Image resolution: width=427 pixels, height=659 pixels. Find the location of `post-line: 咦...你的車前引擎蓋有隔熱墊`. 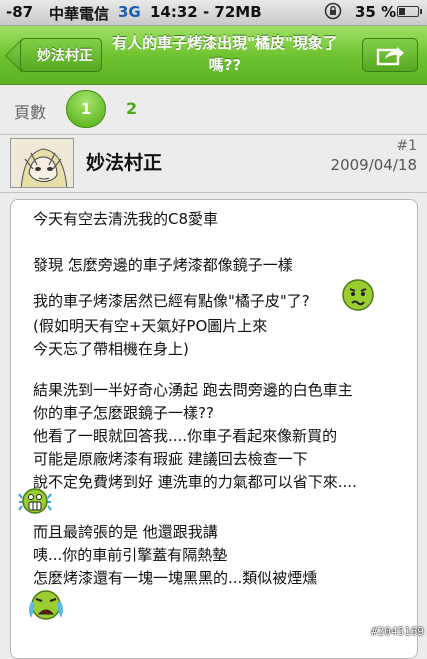

post-line: 咦...你的車前引擎蓋有隔熱墊 is located at coordinates (130, 555).